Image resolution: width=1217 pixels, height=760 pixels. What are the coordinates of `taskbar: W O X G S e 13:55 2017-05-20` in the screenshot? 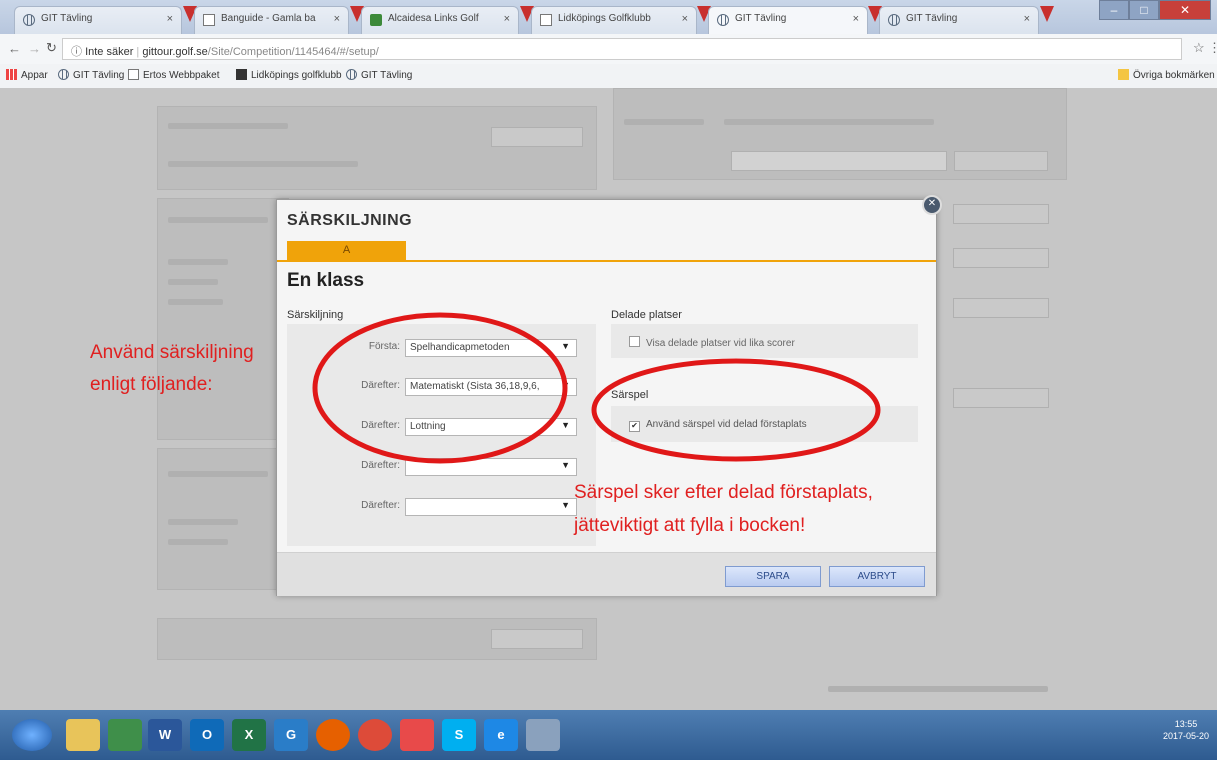 It's located at (608, 735).